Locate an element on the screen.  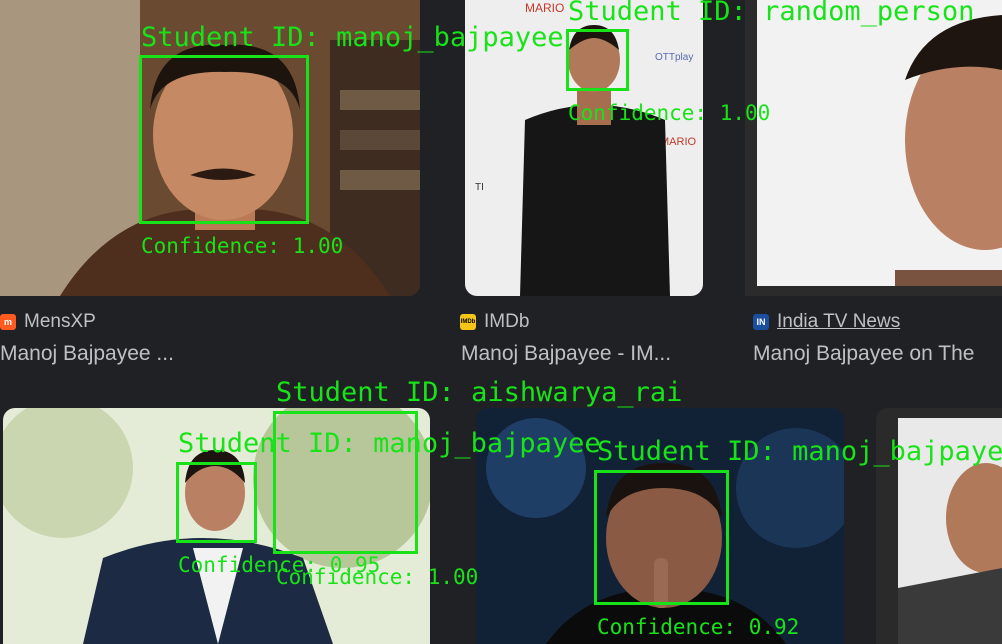
source-label: IMDb is located at coordinates (507, 321).